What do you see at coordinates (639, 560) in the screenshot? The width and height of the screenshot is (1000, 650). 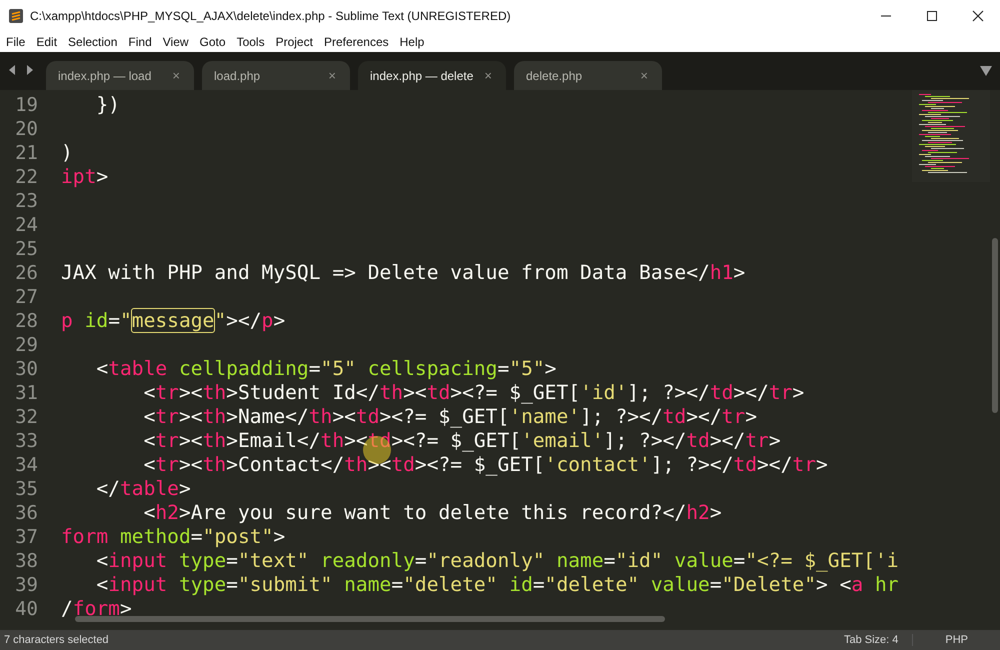 I see `string-literal: "id"` at bounding box center [639, 560].